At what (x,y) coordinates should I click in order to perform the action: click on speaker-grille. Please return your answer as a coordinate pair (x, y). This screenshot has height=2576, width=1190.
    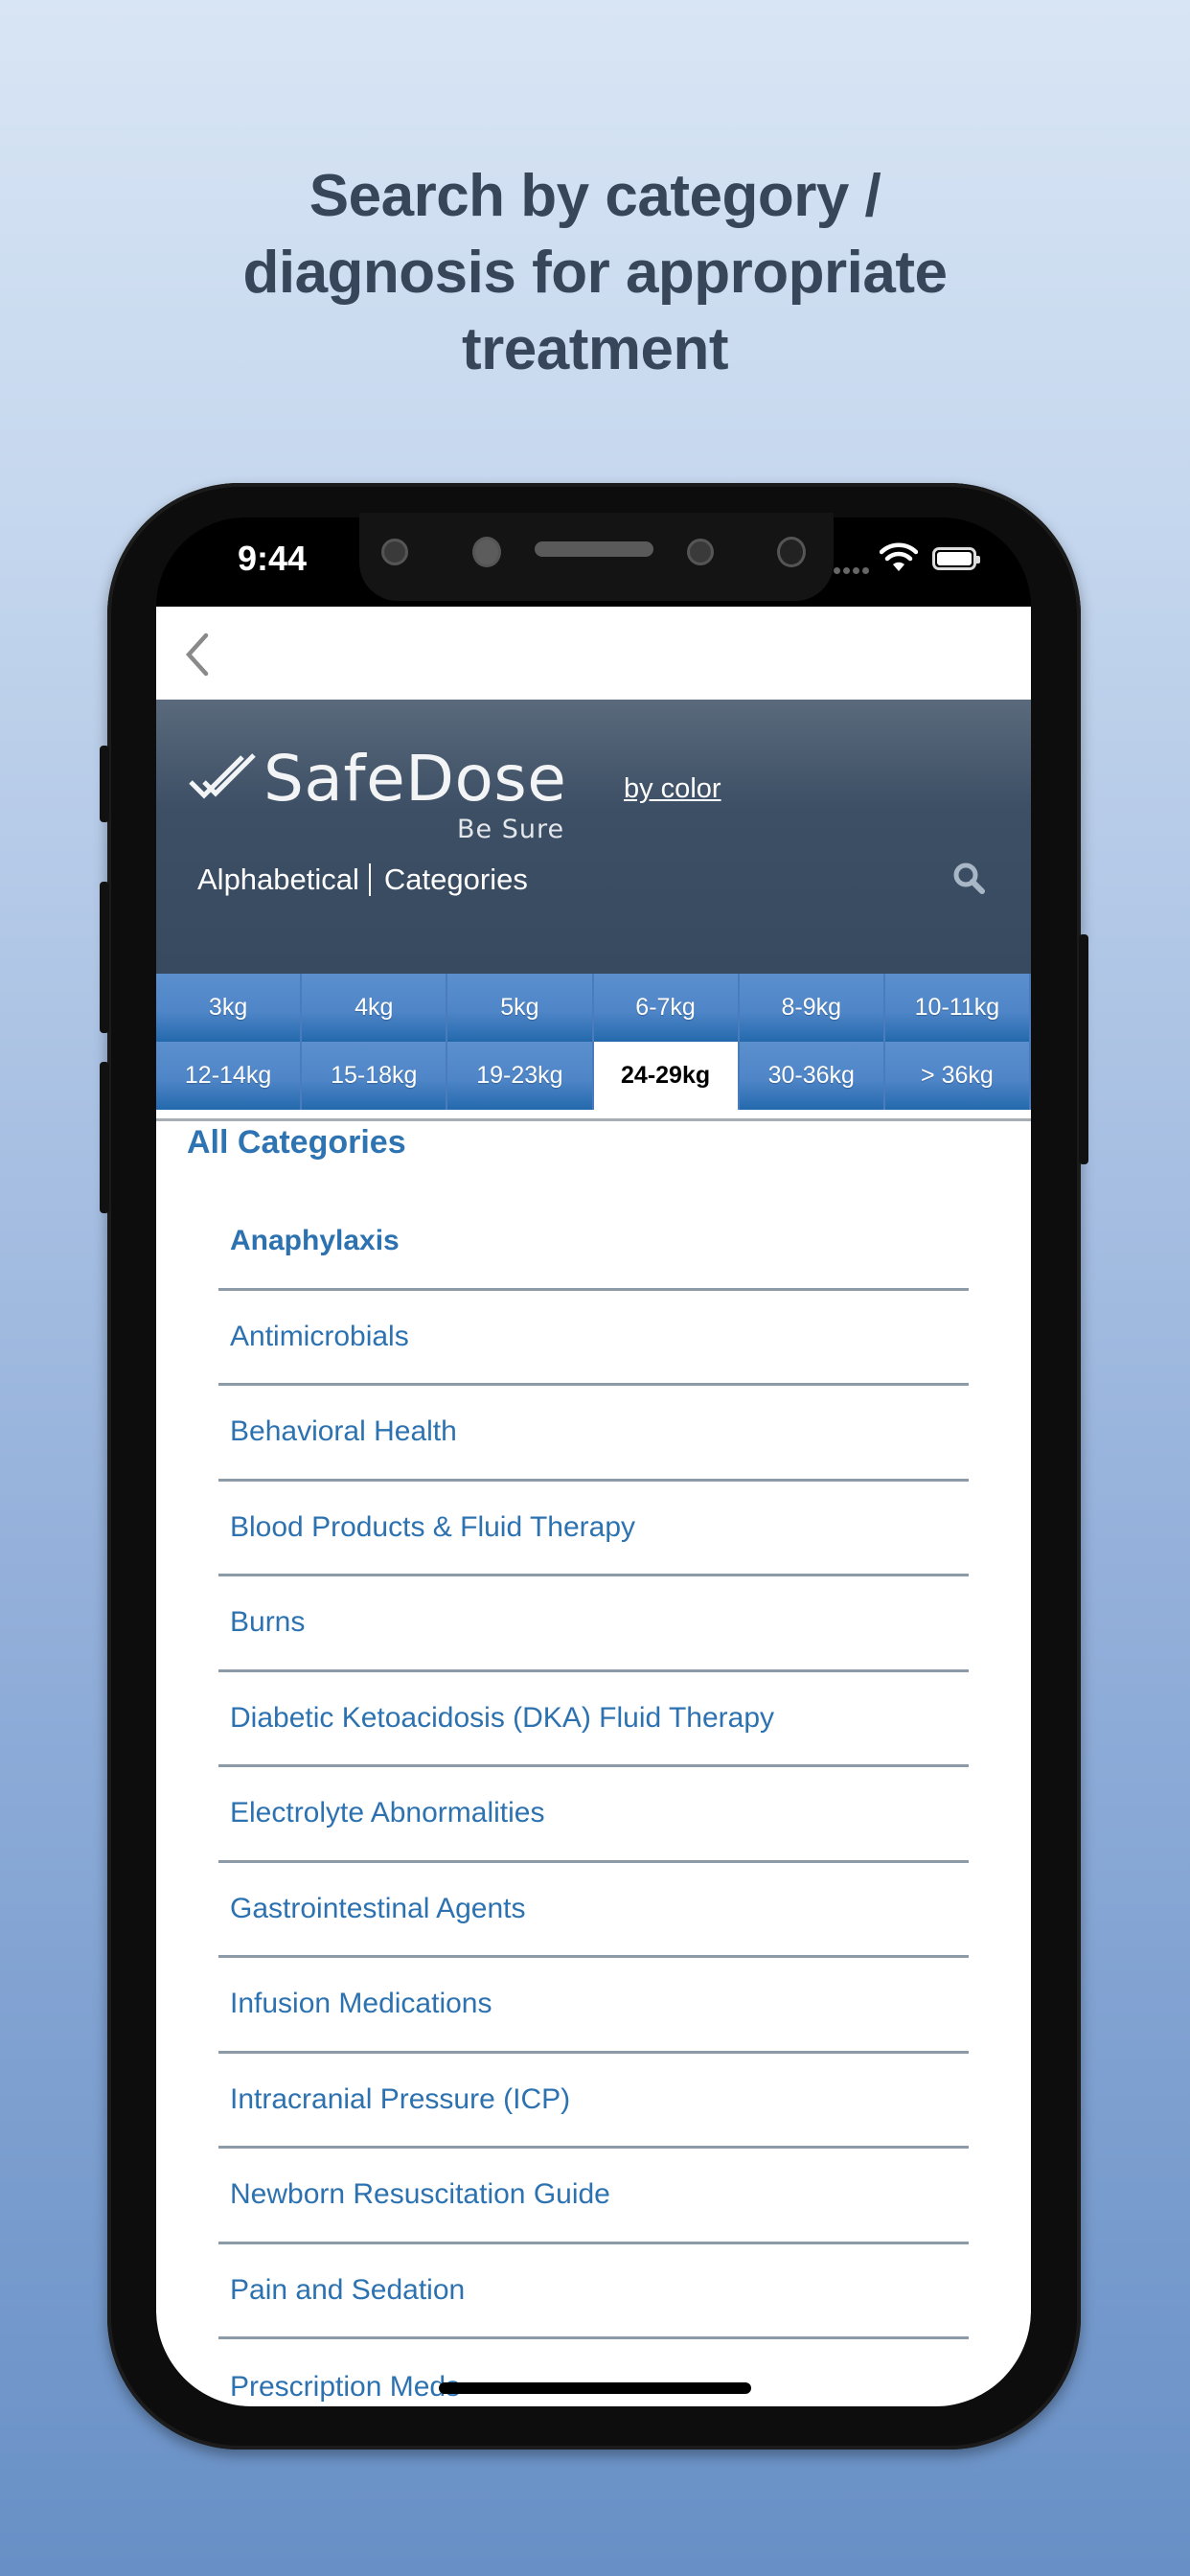
    Looking at the image, I should click on (594, 549).